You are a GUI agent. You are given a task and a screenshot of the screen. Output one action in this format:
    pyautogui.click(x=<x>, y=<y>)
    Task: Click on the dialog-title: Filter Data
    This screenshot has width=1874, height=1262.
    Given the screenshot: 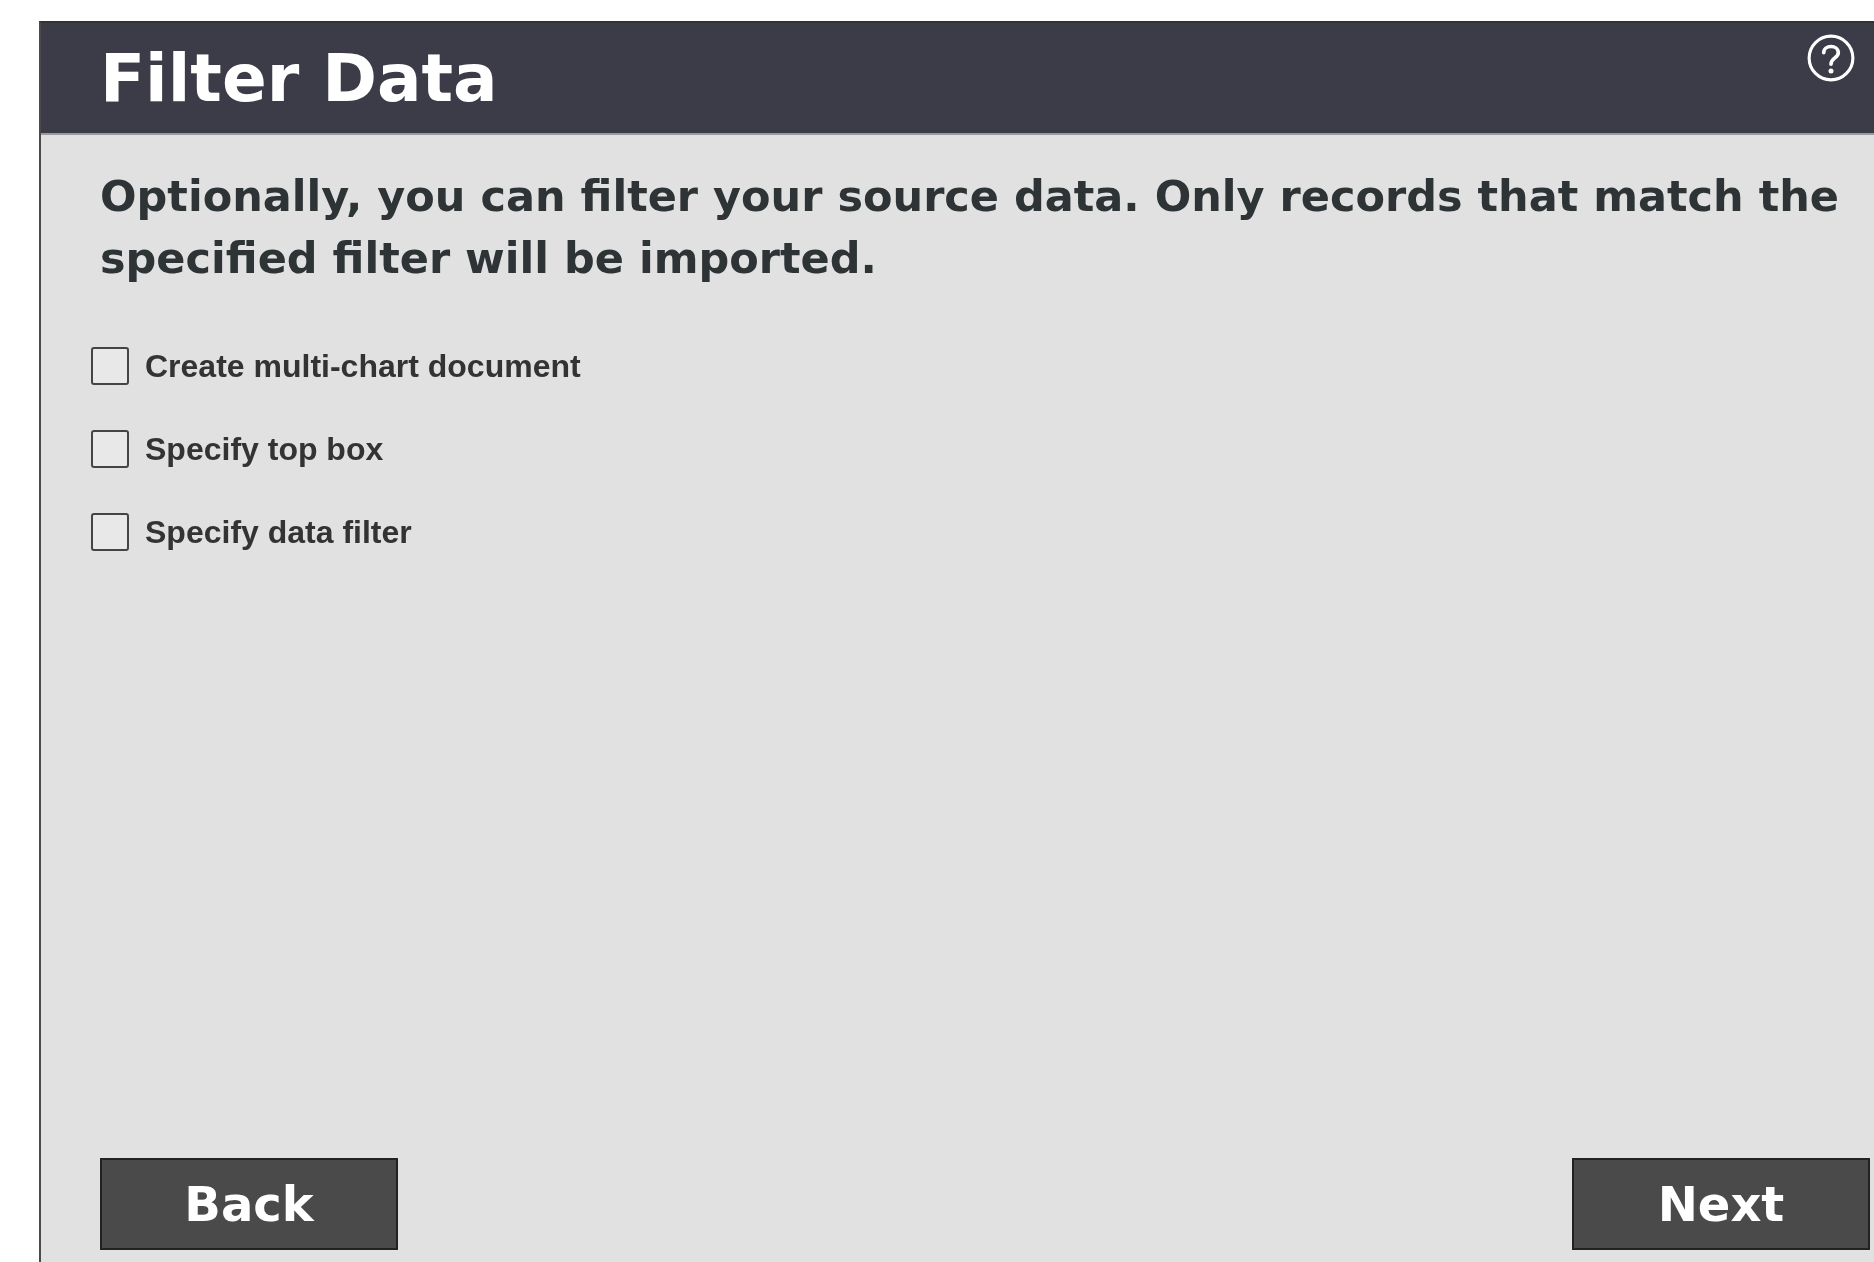 What is the action you would take?
    pyautogui.click(x=299, y=78)
    